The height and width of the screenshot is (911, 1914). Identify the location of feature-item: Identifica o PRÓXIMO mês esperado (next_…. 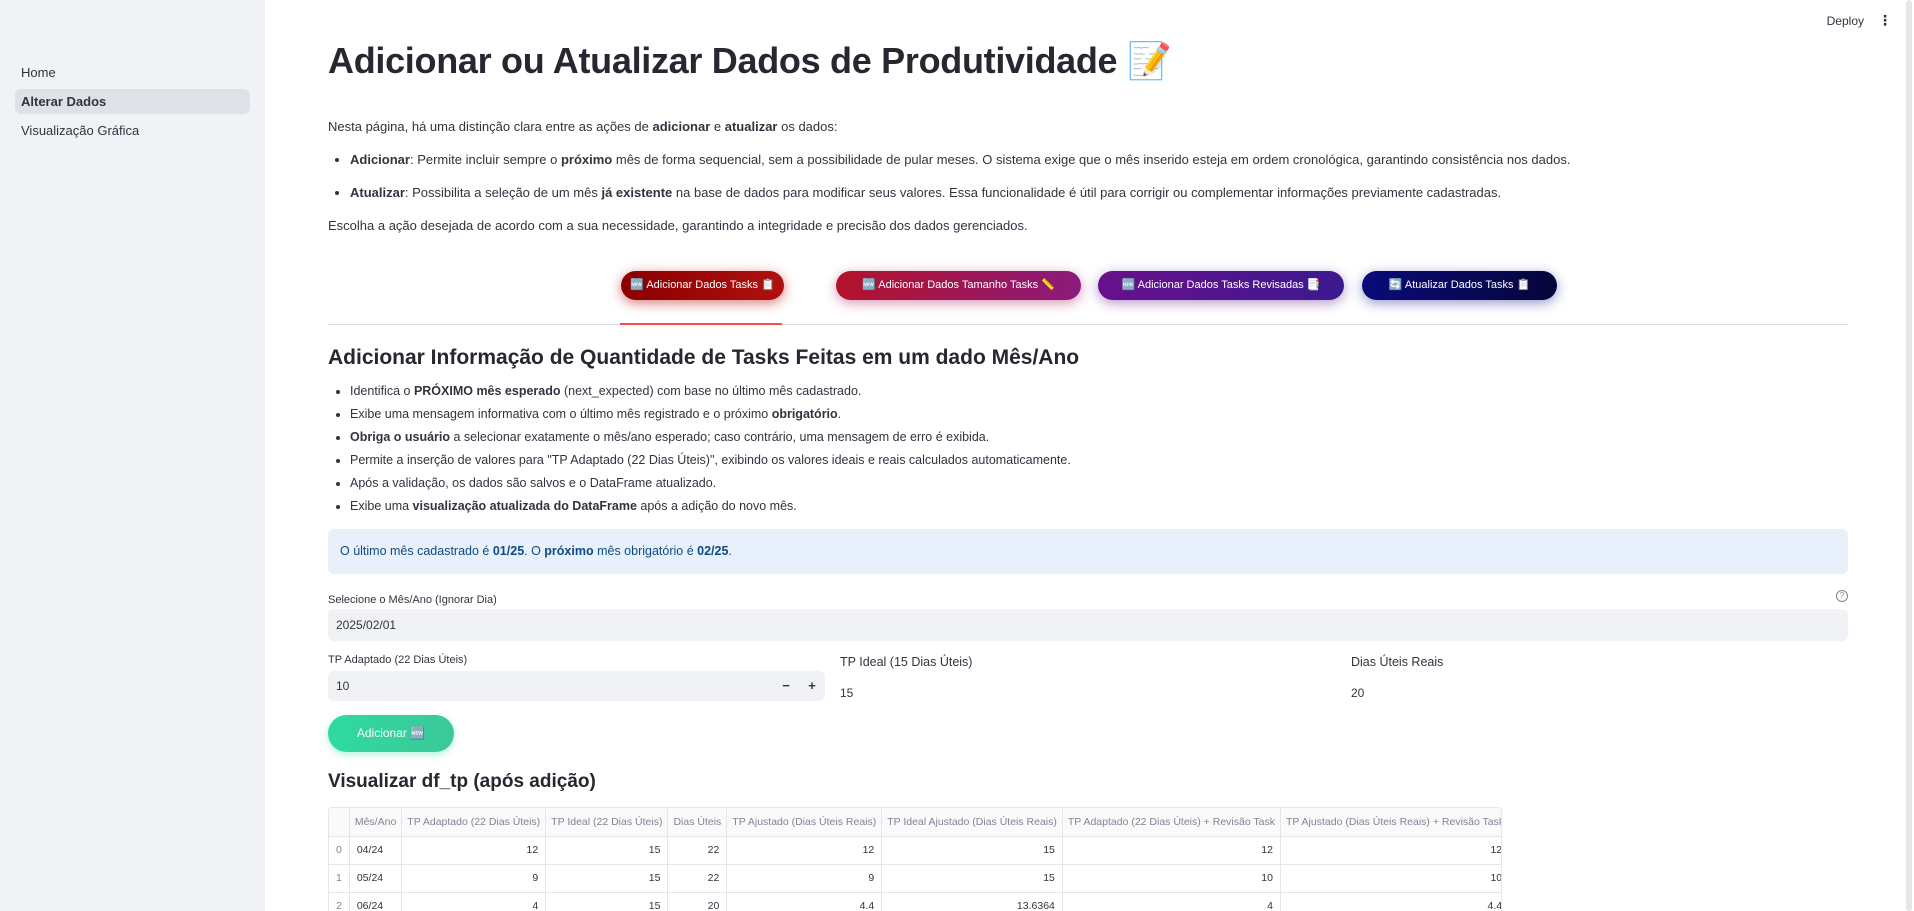
(1099, 391).